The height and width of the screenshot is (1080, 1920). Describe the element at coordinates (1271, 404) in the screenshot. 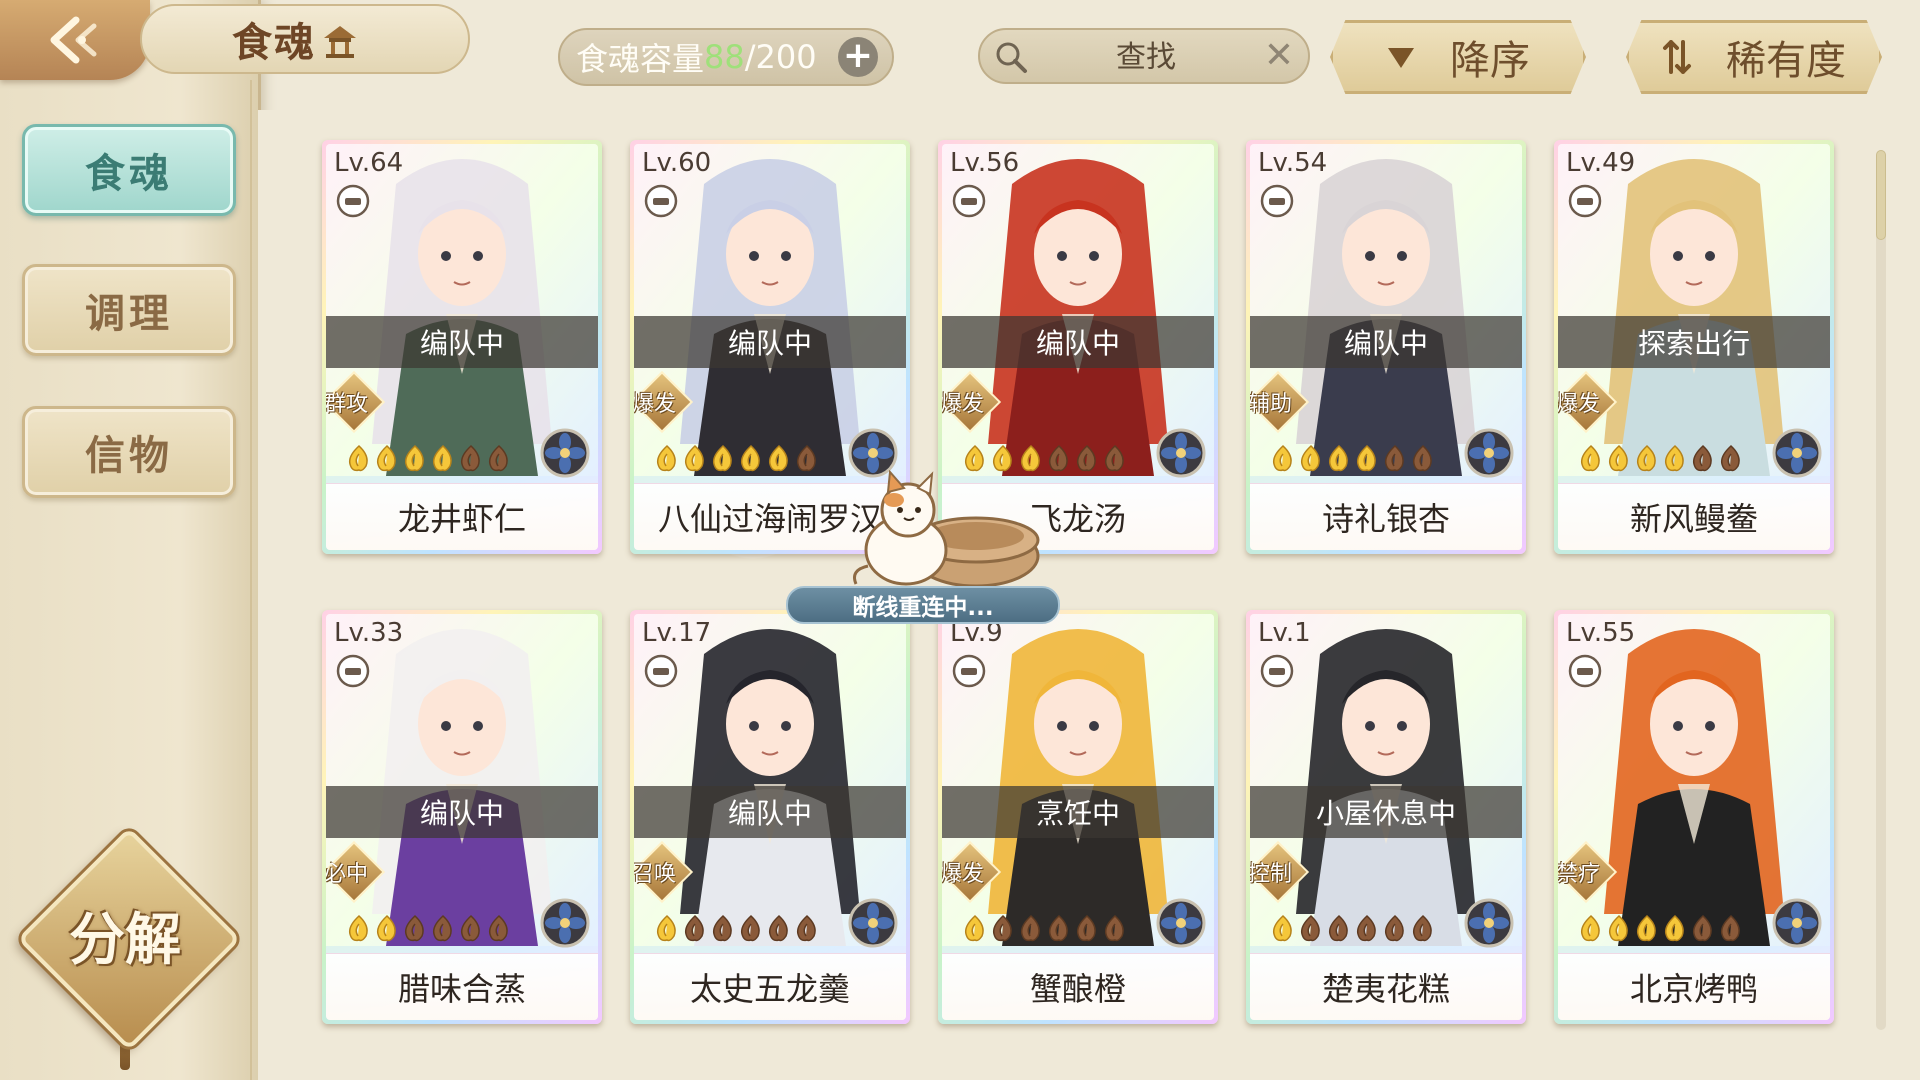

I see `role-label: 辅助` at that location.